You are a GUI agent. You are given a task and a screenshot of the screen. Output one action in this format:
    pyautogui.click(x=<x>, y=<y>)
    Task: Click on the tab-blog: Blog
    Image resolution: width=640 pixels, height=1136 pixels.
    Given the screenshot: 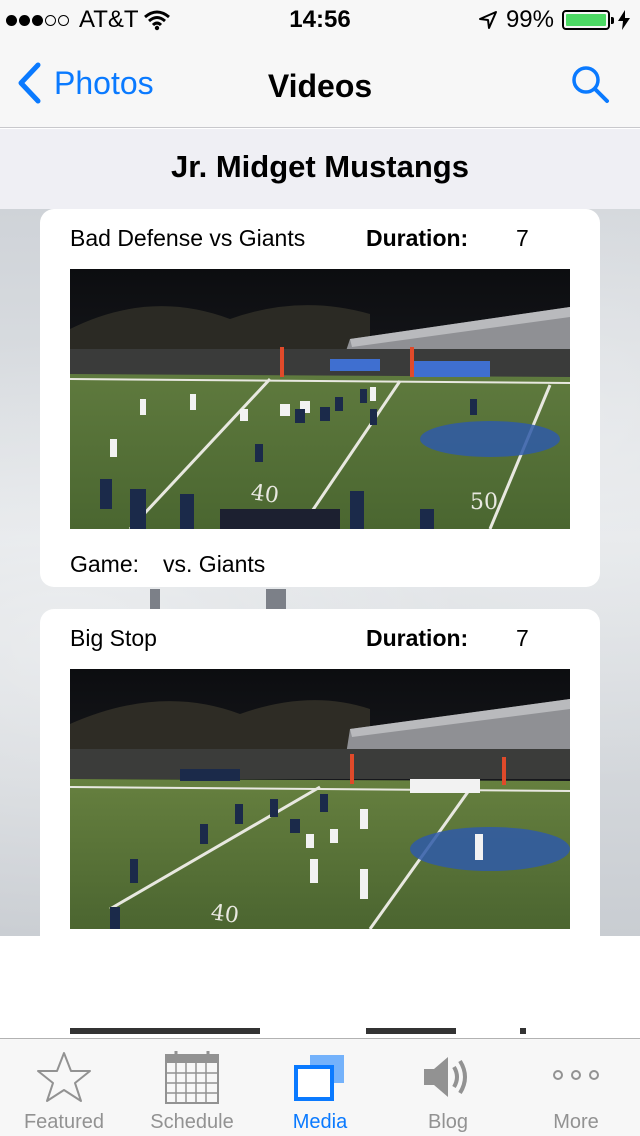 What is the action you would take?
    pyautogui.click(x=448, y=1087)
    